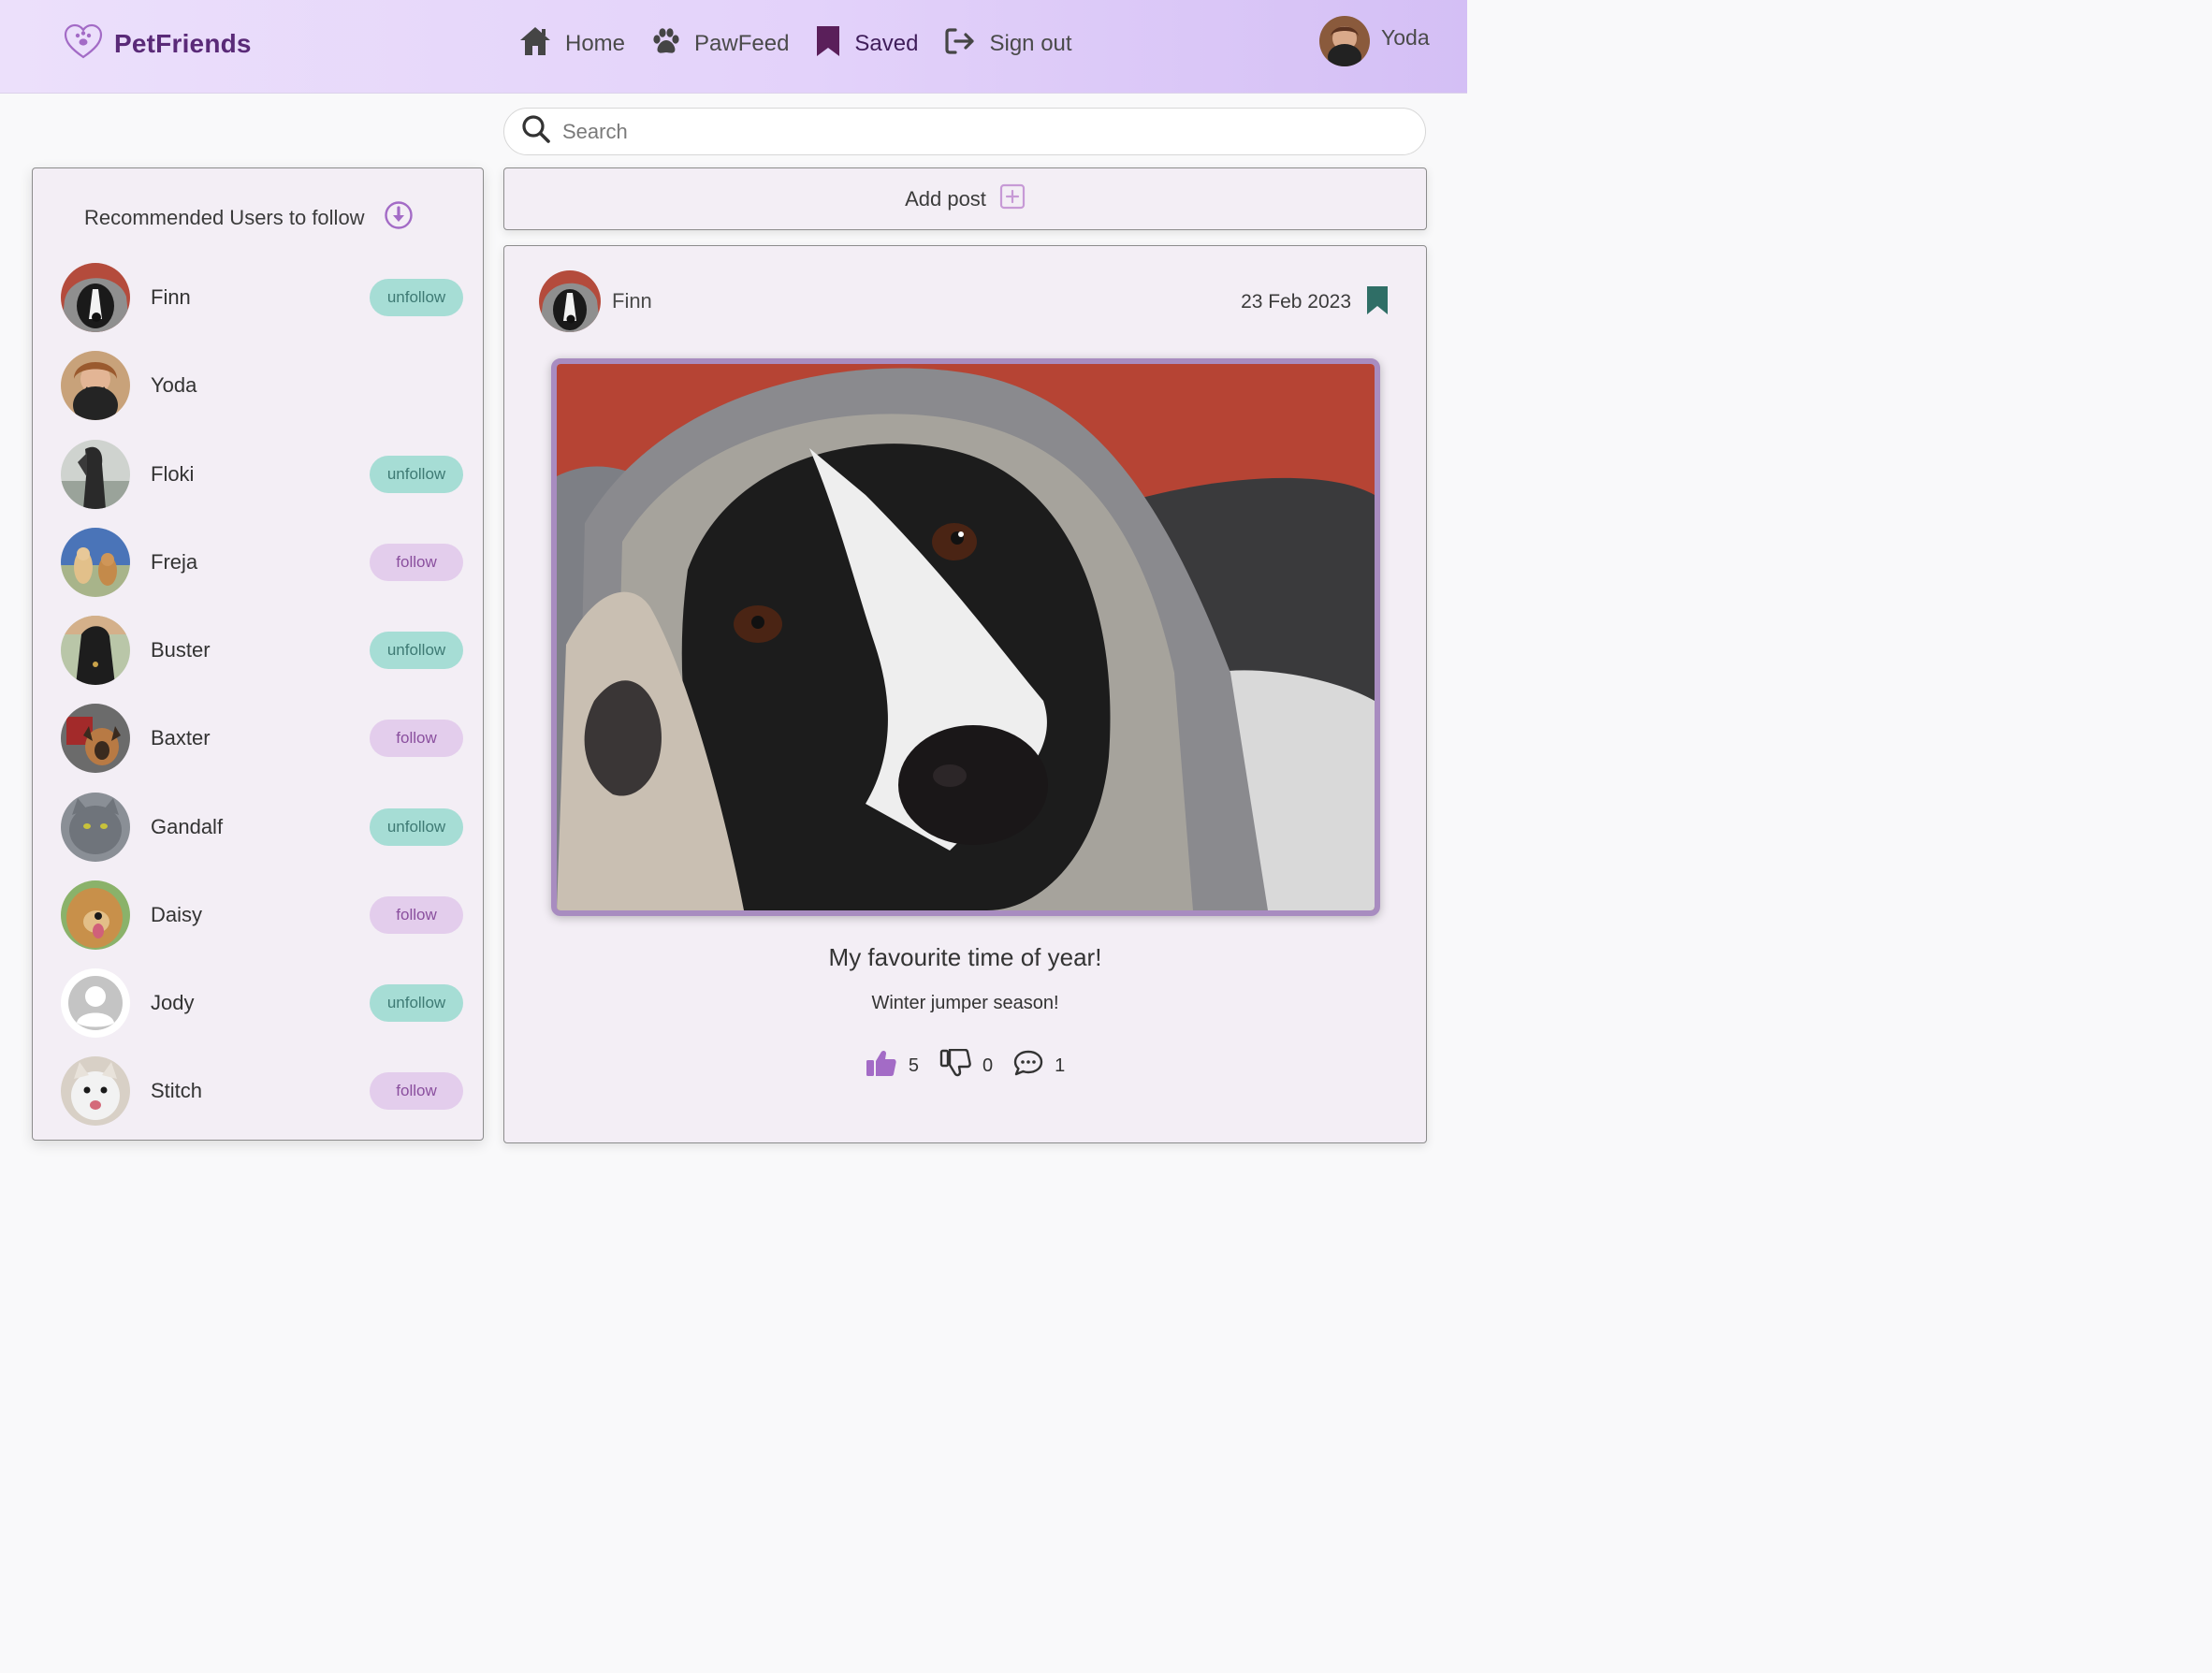 The height and width of the screenshot is (1673, 2212). What do you see at coordinates (172, 475) in the screenshot?
I see `recommended-user-name: Floki` at bounding box center [172, 475].